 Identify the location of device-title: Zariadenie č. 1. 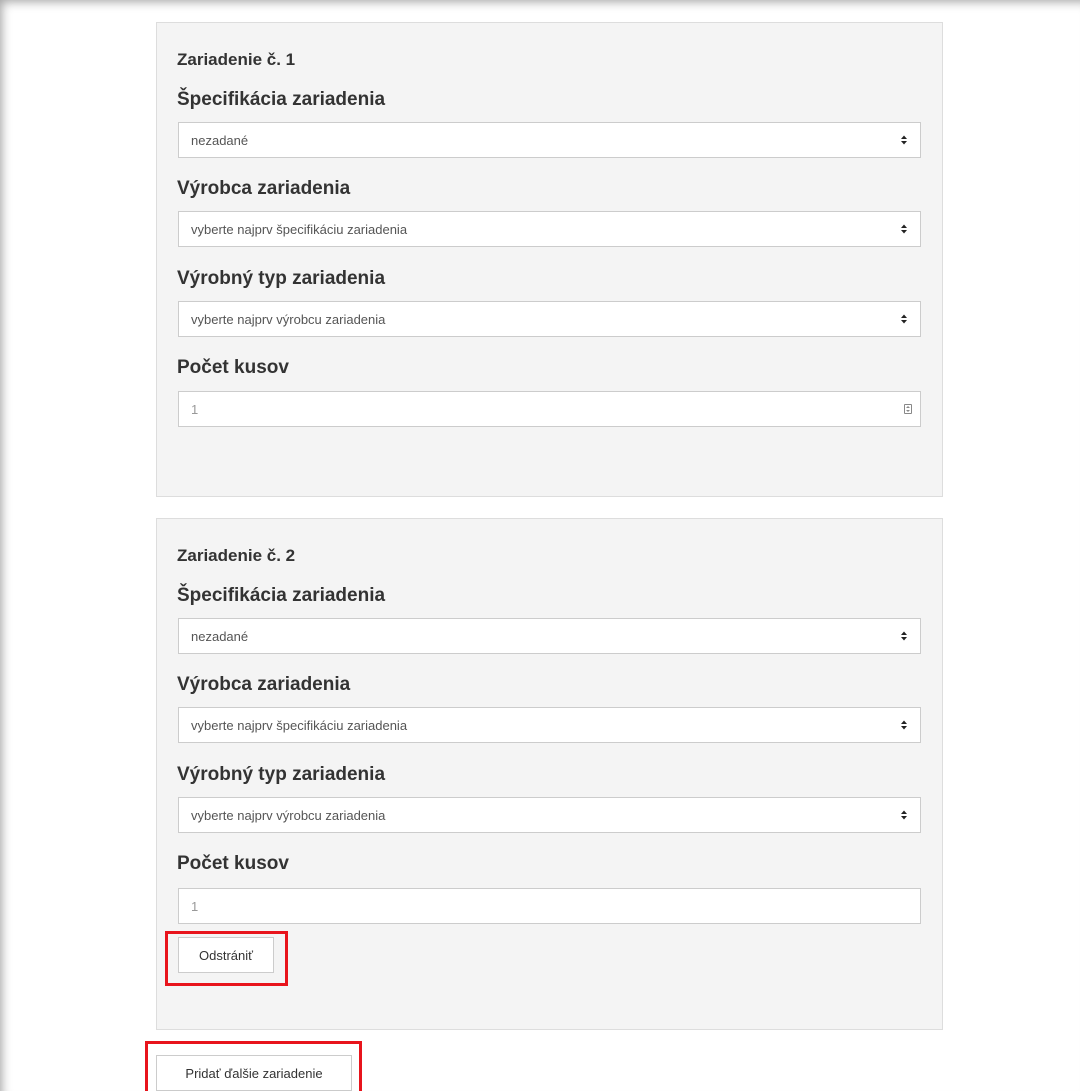
(236, 59).